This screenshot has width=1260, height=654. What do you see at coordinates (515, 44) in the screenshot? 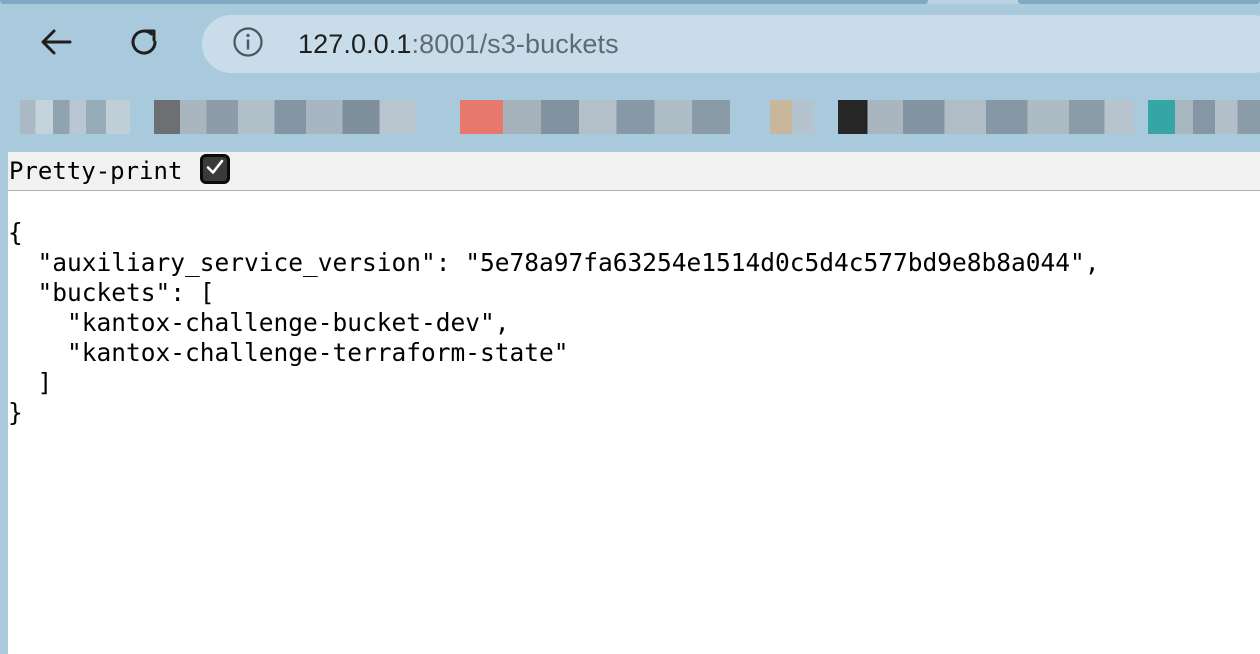
I see `url-path: :8001/s3-buckets` at bounding box center [515, 44].